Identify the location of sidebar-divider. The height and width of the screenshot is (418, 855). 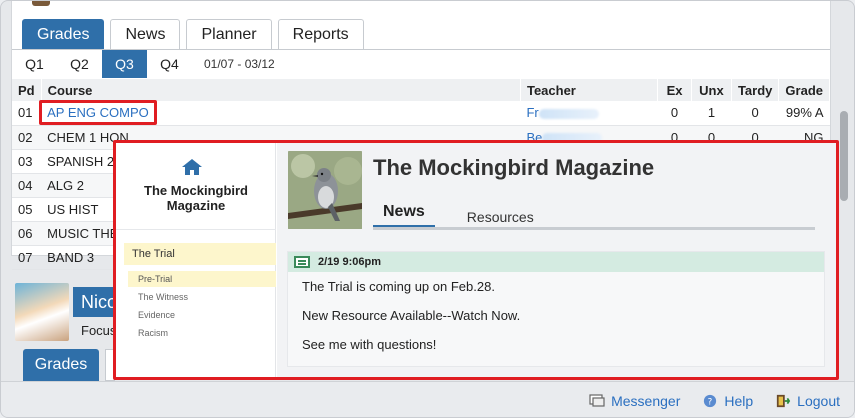
(196, 229).